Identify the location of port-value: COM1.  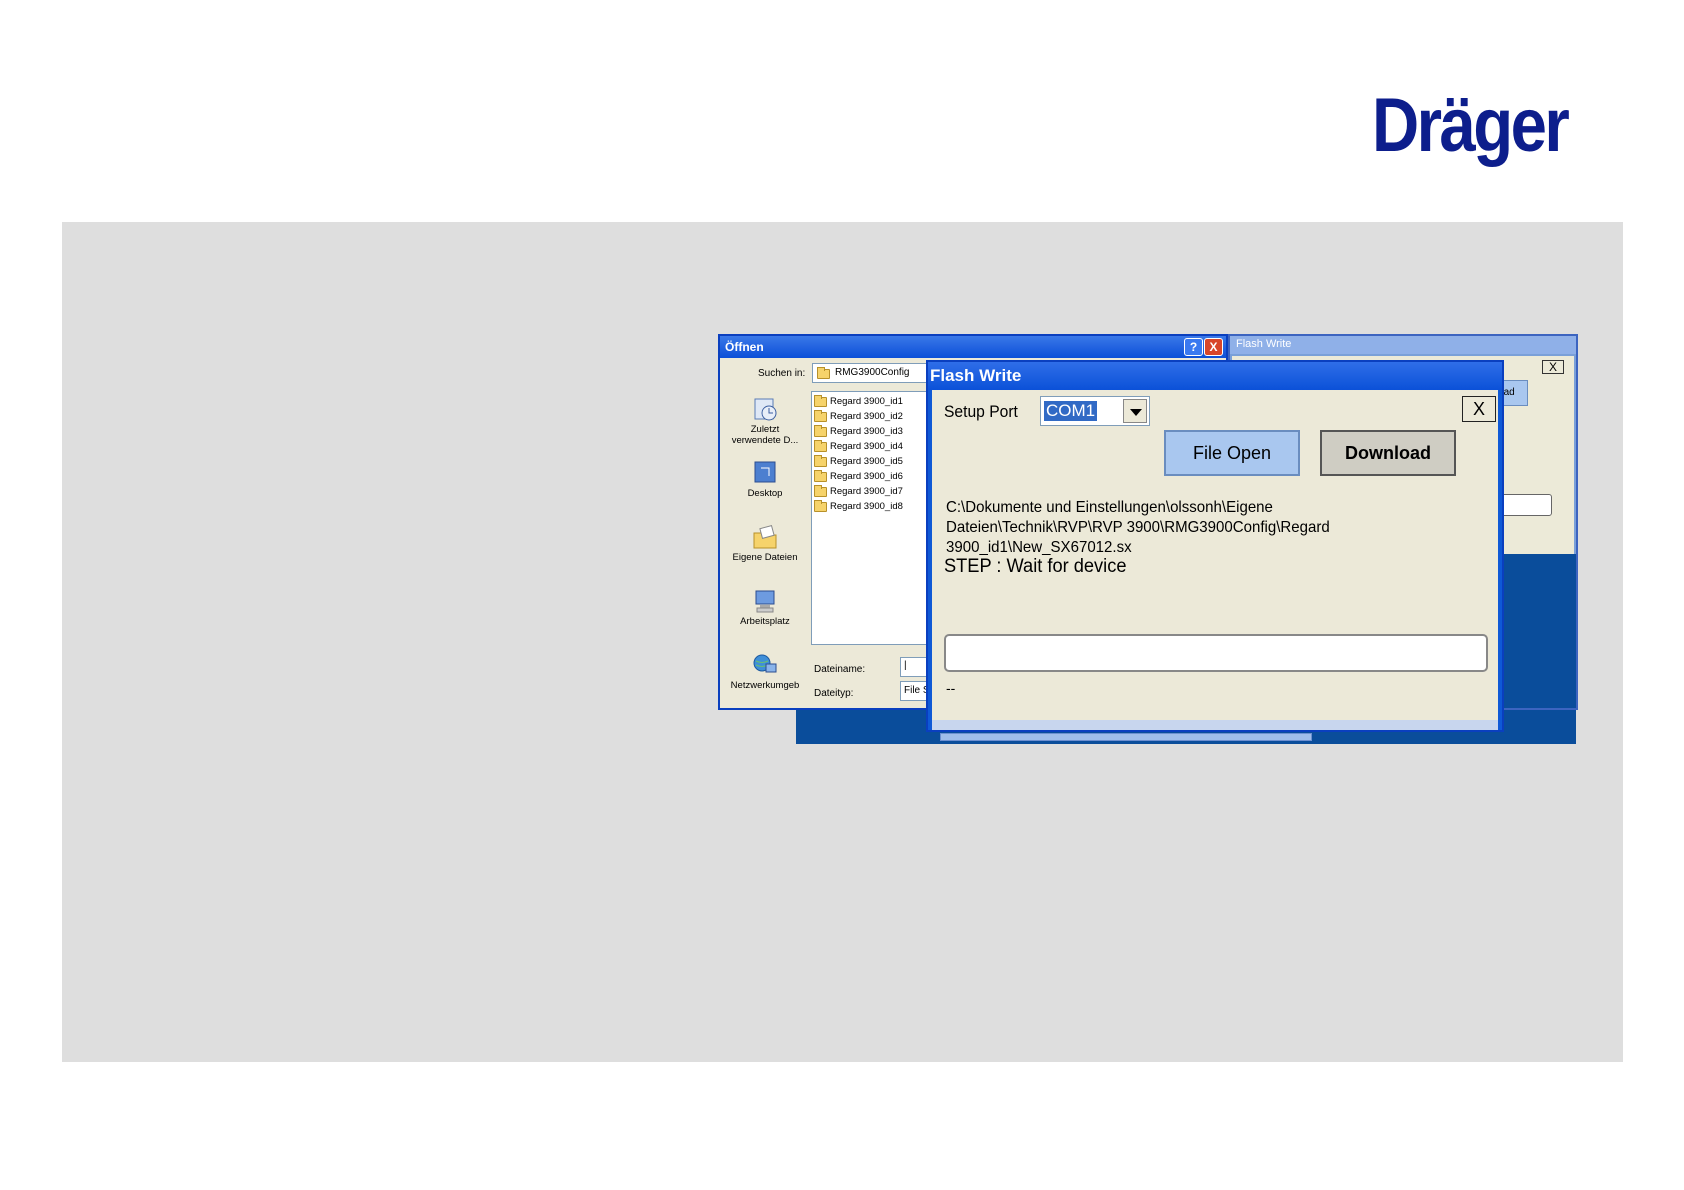
(1071, 411).